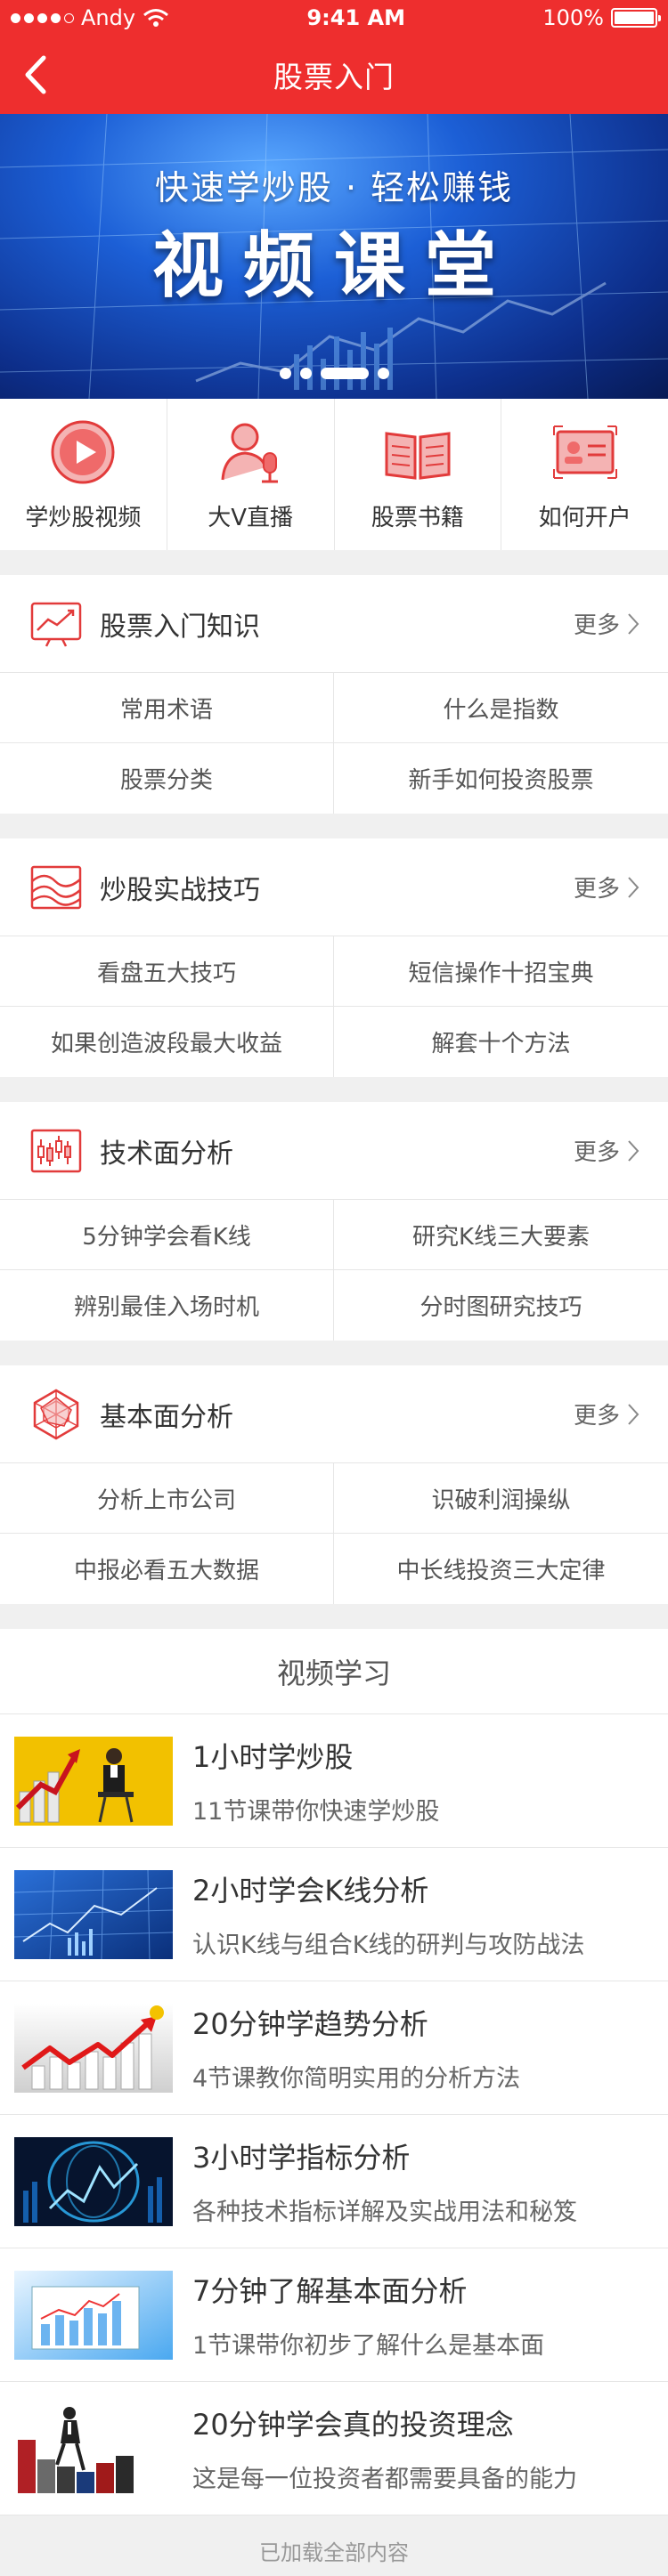  Describe the element at coordinates (501, 1569) in the screenshot. I see `topic-link: 中长线投资三大定律` at that location.